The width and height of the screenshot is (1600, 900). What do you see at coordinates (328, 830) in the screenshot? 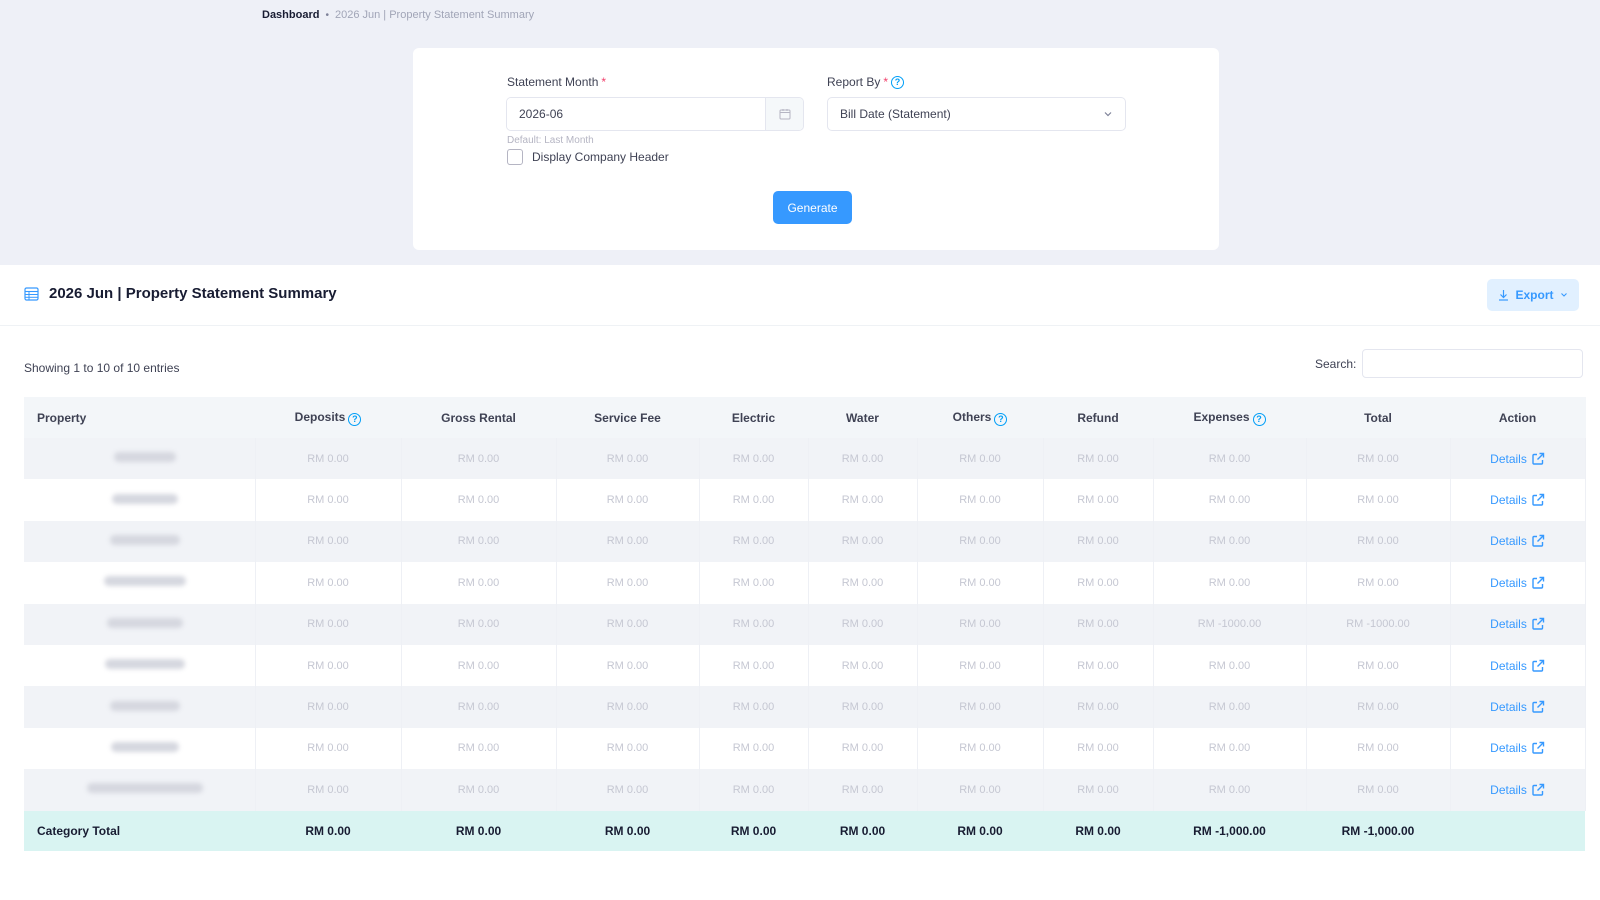
I see `total-amount-cell: RM 0.00` at bounding box center [328, 830].